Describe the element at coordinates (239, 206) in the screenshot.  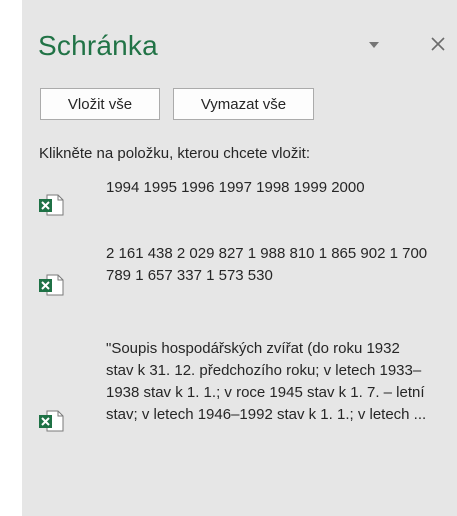
I see `clipboard-item: 1994 1995 1996 1997 1998 1999 2000` at that location.